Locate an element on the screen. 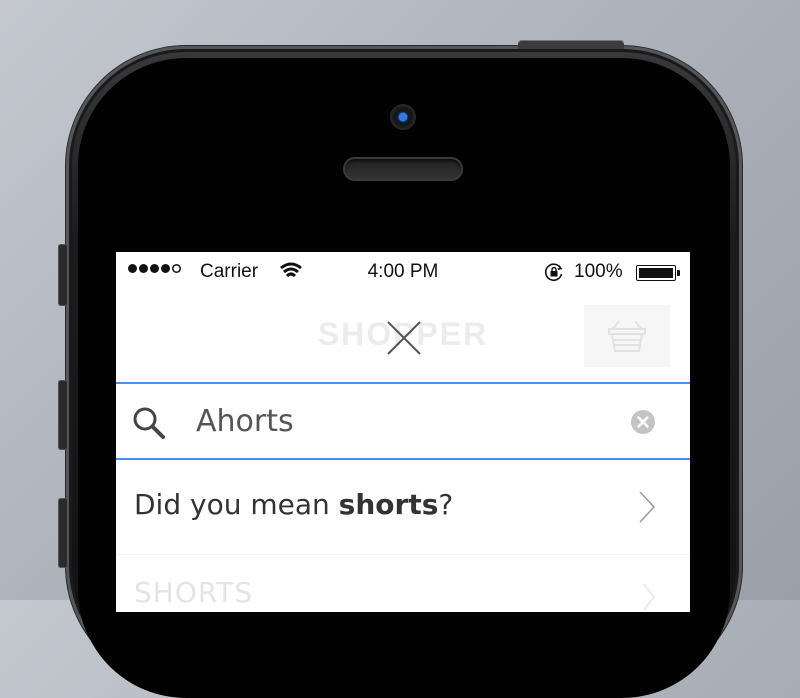 The width and height of the screenshot is (800, 698). battery-icon is located at coordinates (658, 273).